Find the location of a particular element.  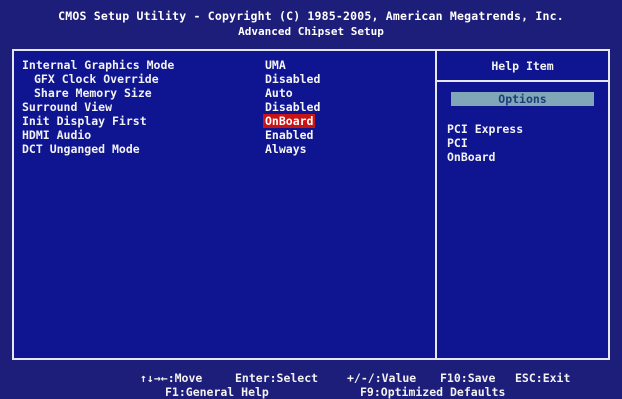

option-pci-express: PCI Express is located at coordinates (485, 129).